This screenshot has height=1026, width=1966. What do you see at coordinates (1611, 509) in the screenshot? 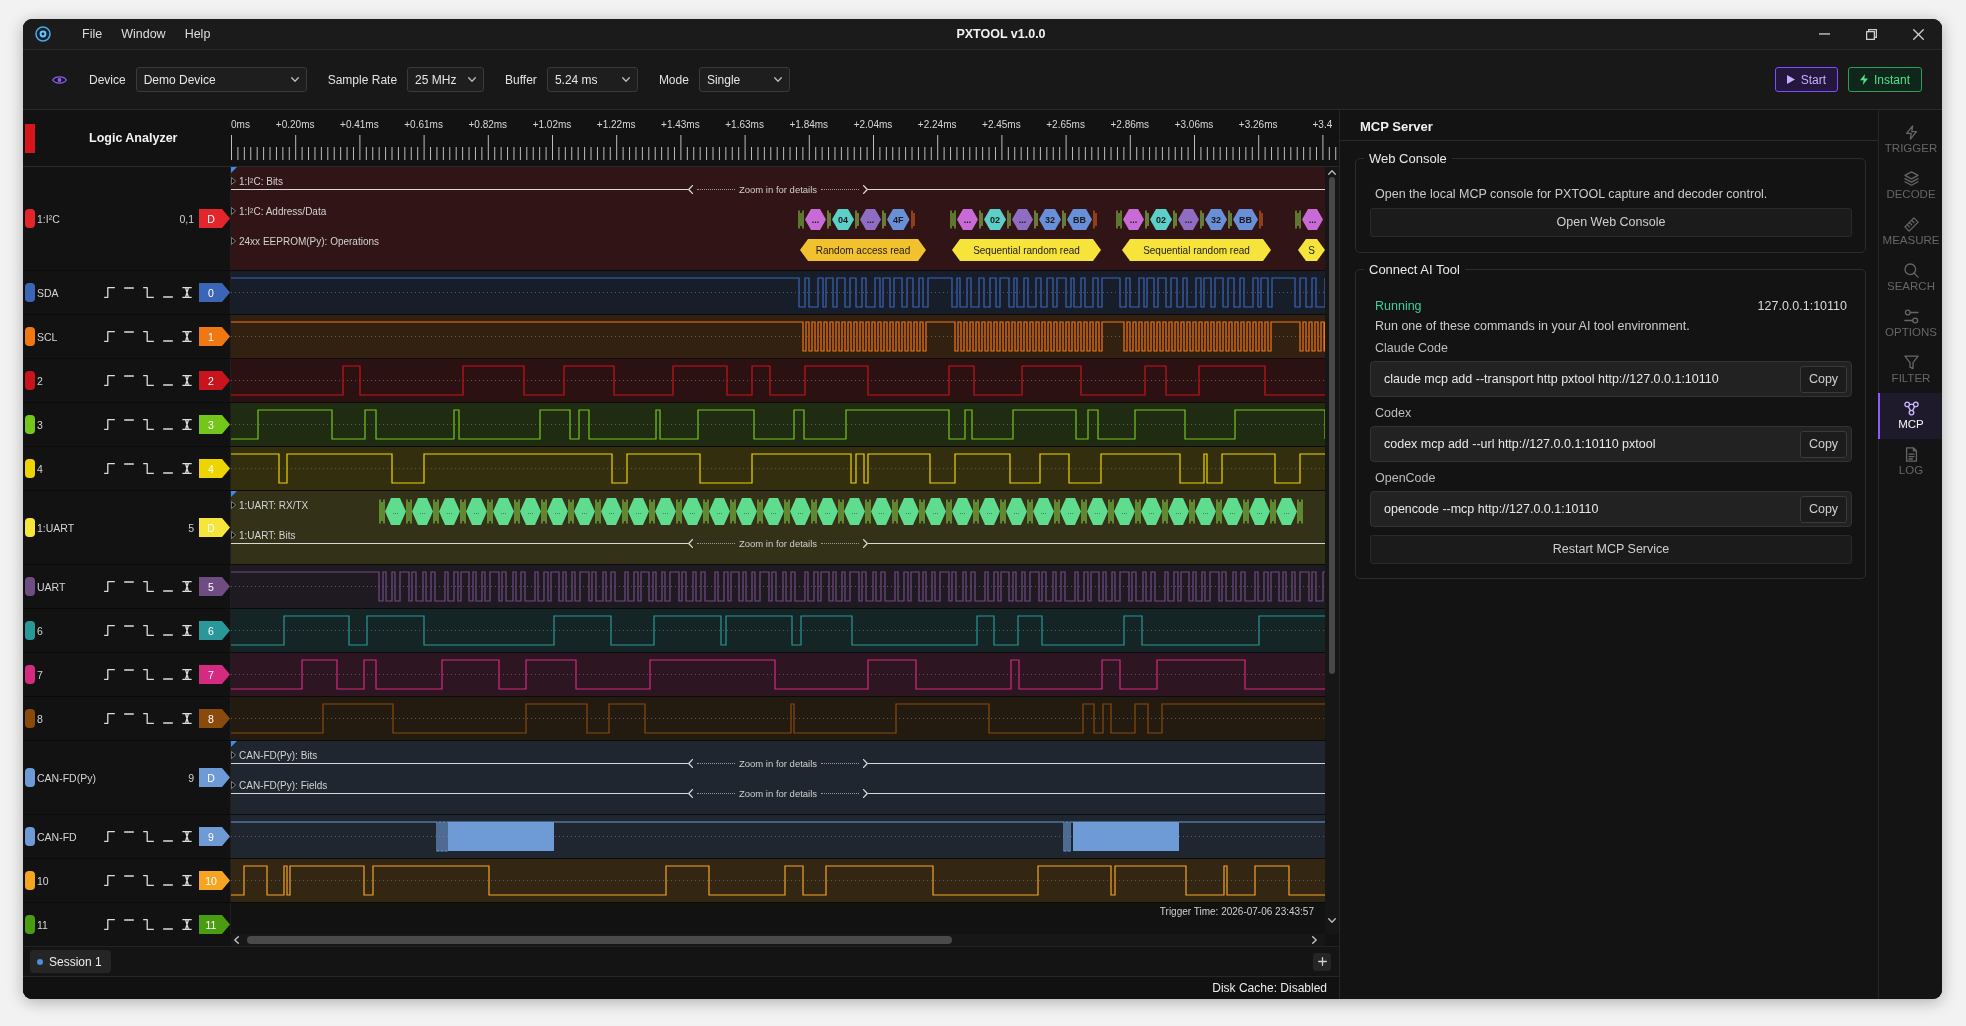
I see `command-field: opencode --mcp http://127.0.0.1:10110 Copy` at bounding box center [1611, 509].